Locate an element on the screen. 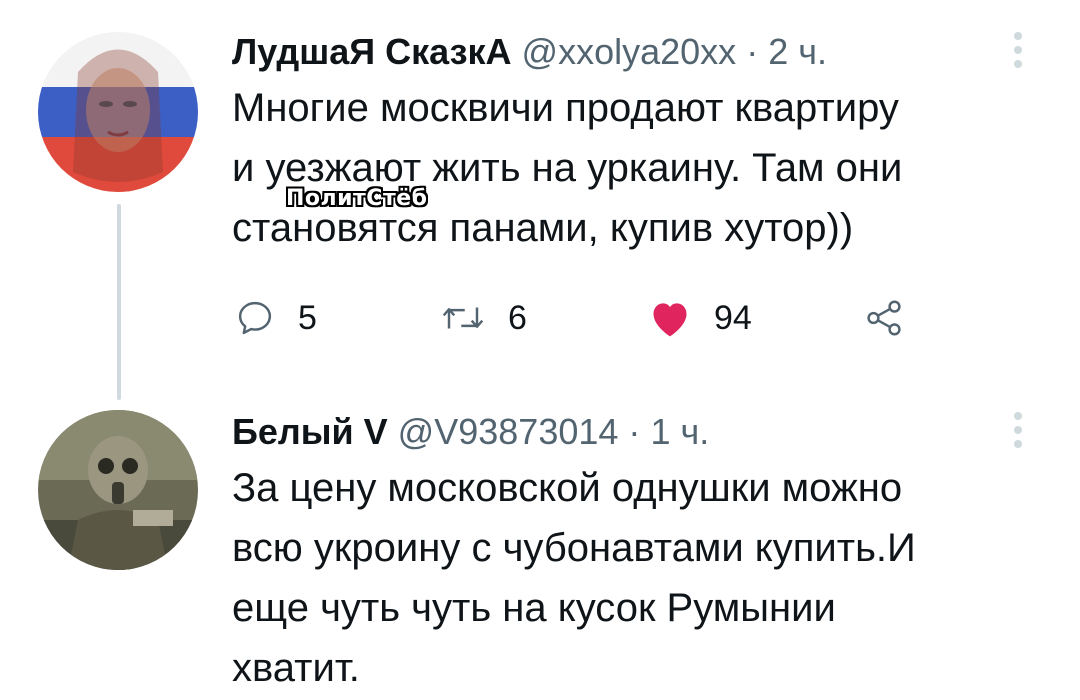 Image resolution: width=1080 pixels, height=700 pixels. retweet-button: 6 is located at coordinates (483, 318).